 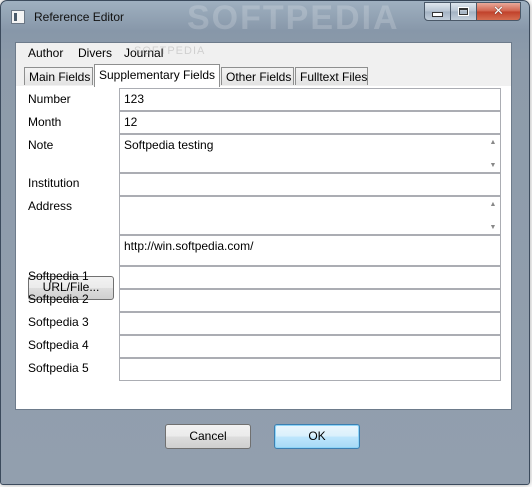 I want to click on menu-author: Author, so click(x=45, y=53).